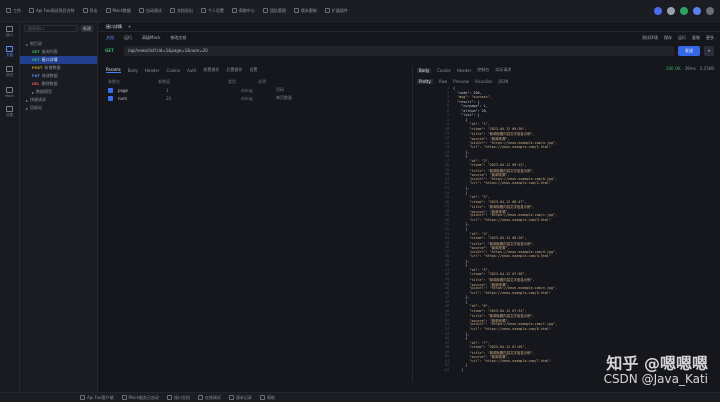 Image resolution: width=720 pixels, height=402 pixels. I want to click on tree-item: ▸ 根目录, so click(58, 44).